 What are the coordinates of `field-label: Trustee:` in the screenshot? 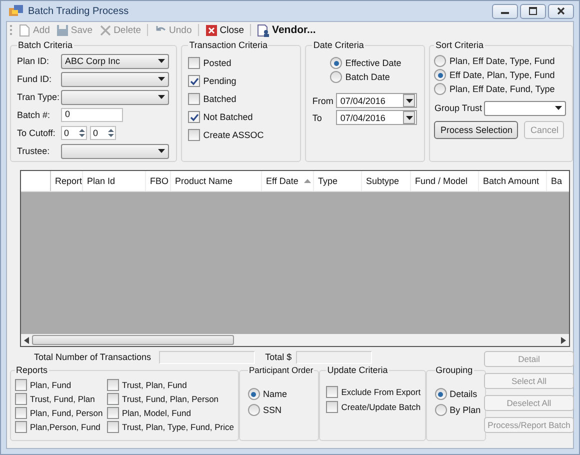 It's located at (34, 151).